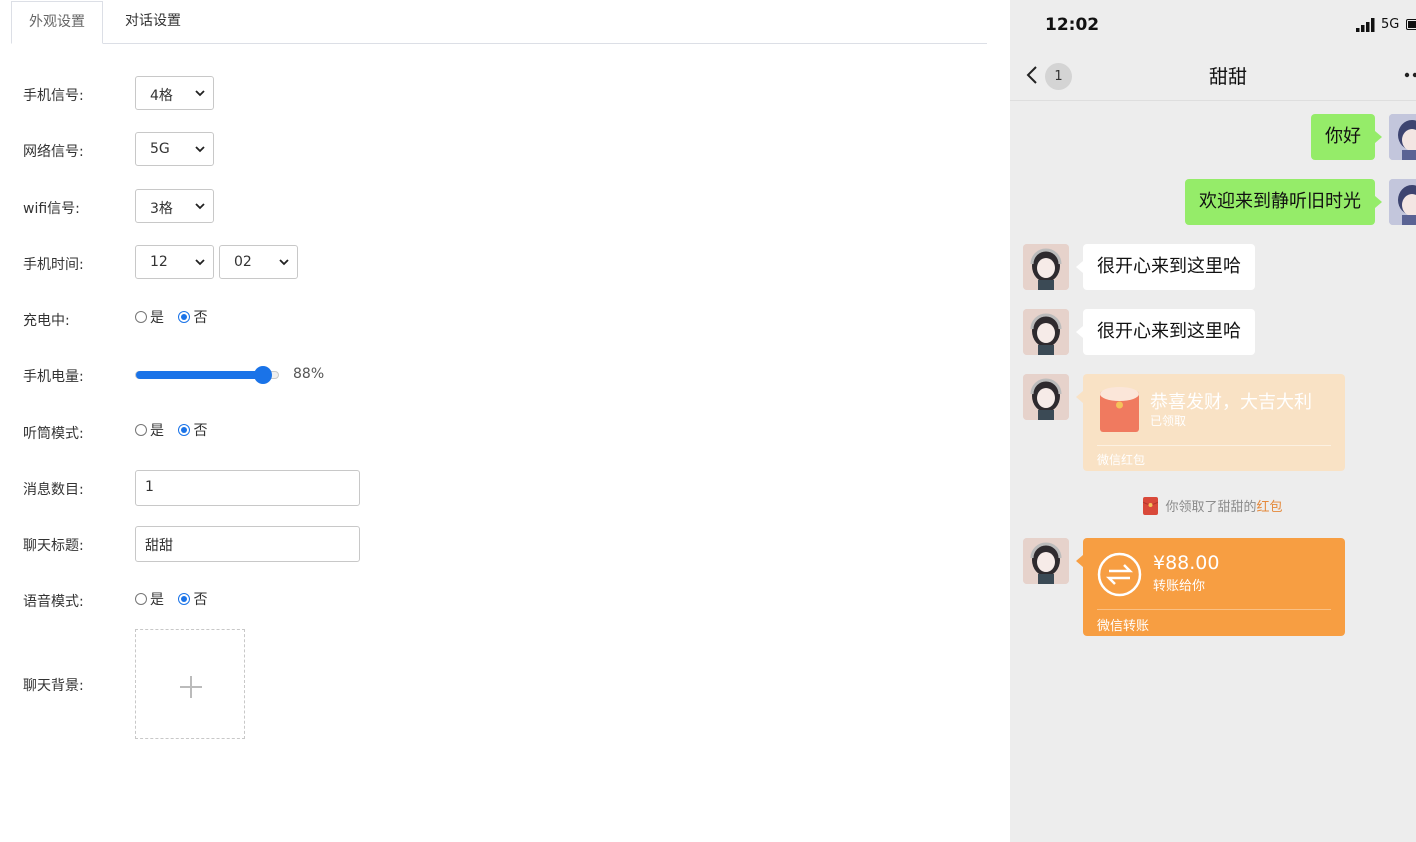 The width and height of the screenshot is (1416, 842). What do you see at coordinates (53, 686) in the screenshot?
I see `chat-background-label: 聊天背景:` at bounding box center [53, 686].